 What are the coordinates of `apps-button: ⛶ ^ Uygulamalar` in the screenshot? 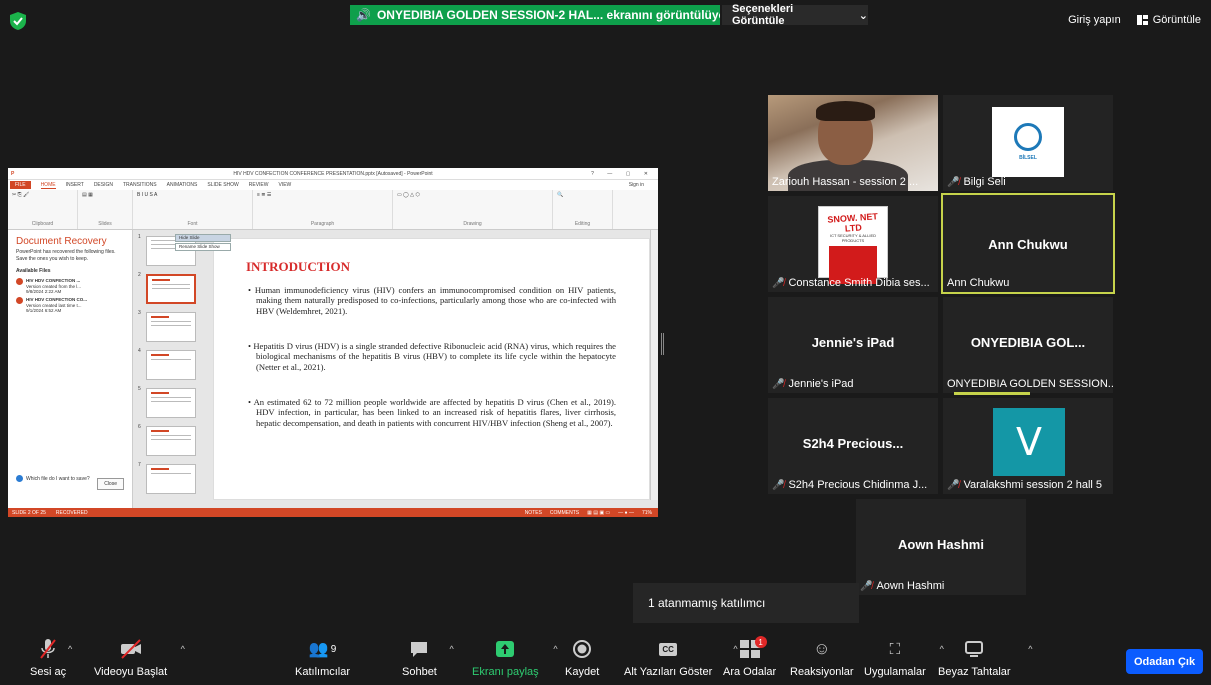 It's located at (904, 658).